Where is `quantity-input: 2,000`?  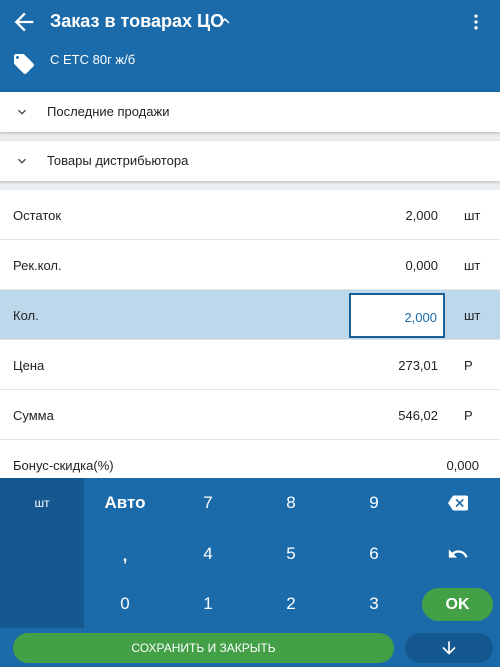 quantity-input: 2,000 is located at coordinates (397, 315).